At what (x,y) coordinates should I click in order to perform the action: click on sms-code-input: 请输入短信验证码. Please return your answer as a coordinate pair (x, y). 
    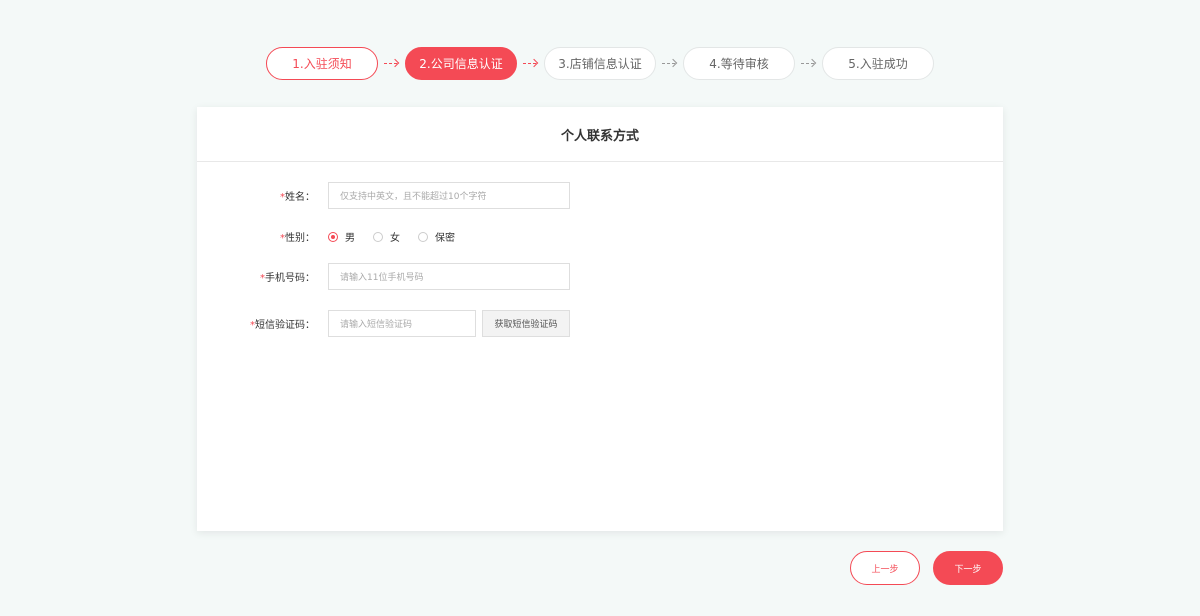
    Looking at the image, I should click on (402, 323).